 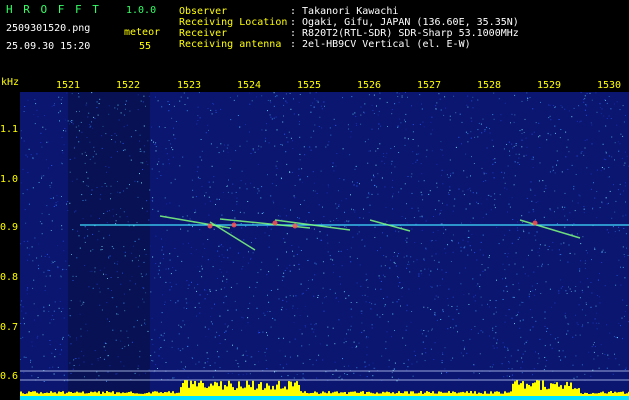 I want to click on meteor-count: 55, so click(x=145, y=46).